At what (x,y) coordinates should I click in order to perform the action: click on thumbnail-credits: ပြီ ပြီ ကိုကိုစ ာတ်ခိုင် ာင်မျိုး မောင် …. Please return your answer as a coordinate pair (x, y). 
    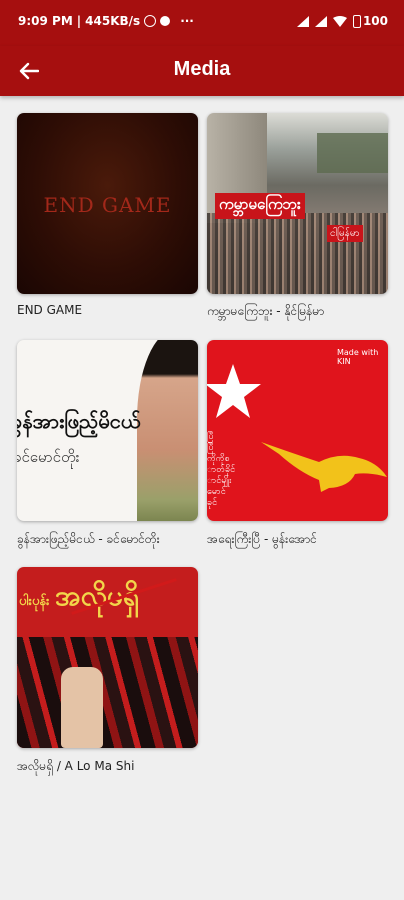
    Looking at the image, I should click on (227, 470).